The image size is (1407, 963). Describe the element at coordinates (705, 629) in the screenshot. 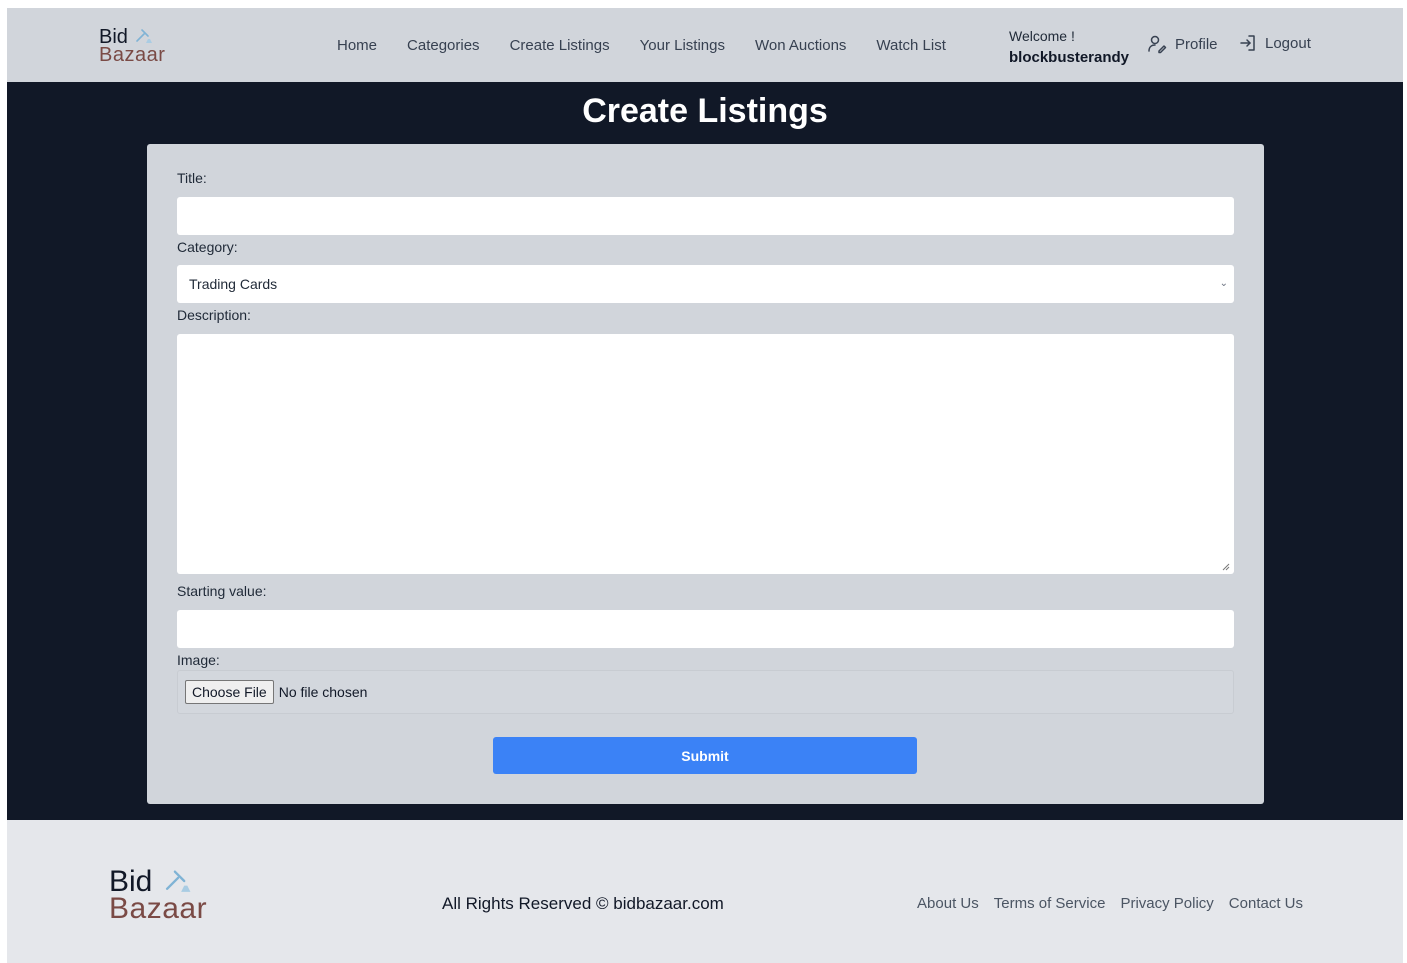

I see `starting-value-input` at that location.